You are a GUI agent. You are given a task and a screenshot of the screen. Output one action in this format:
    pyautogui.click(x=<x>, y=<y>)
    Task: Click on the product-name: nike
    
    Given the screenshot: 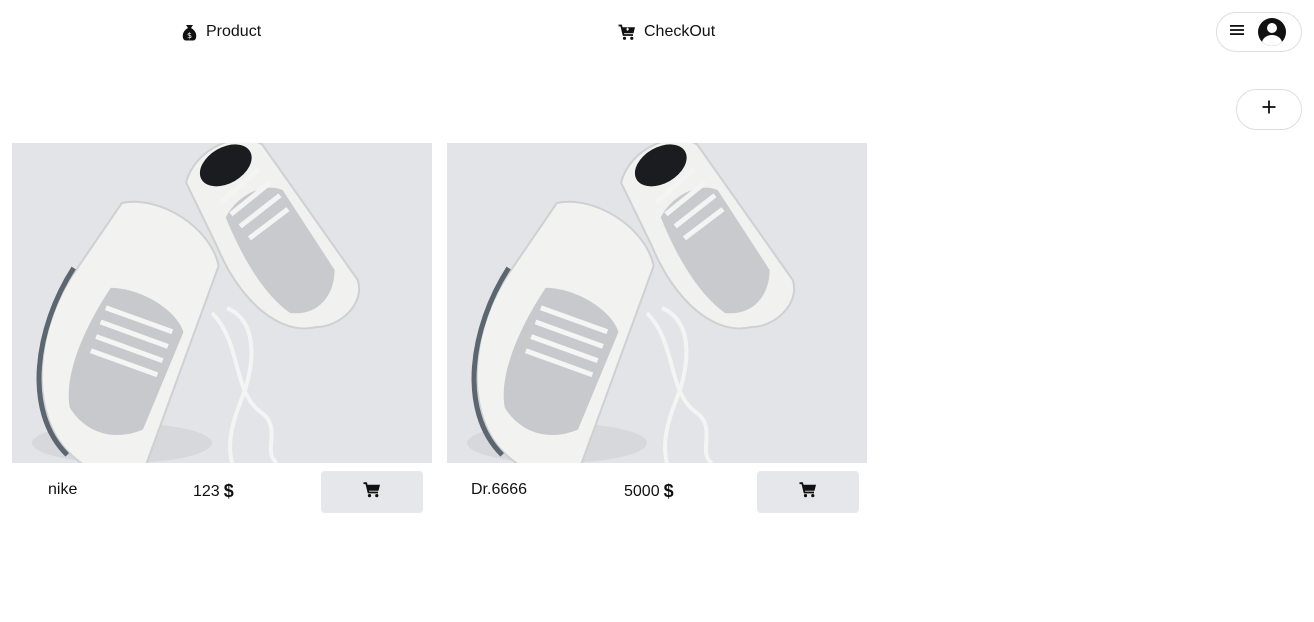 What is the action you would take?
    pyautogui.click(x=63, y=489)
    